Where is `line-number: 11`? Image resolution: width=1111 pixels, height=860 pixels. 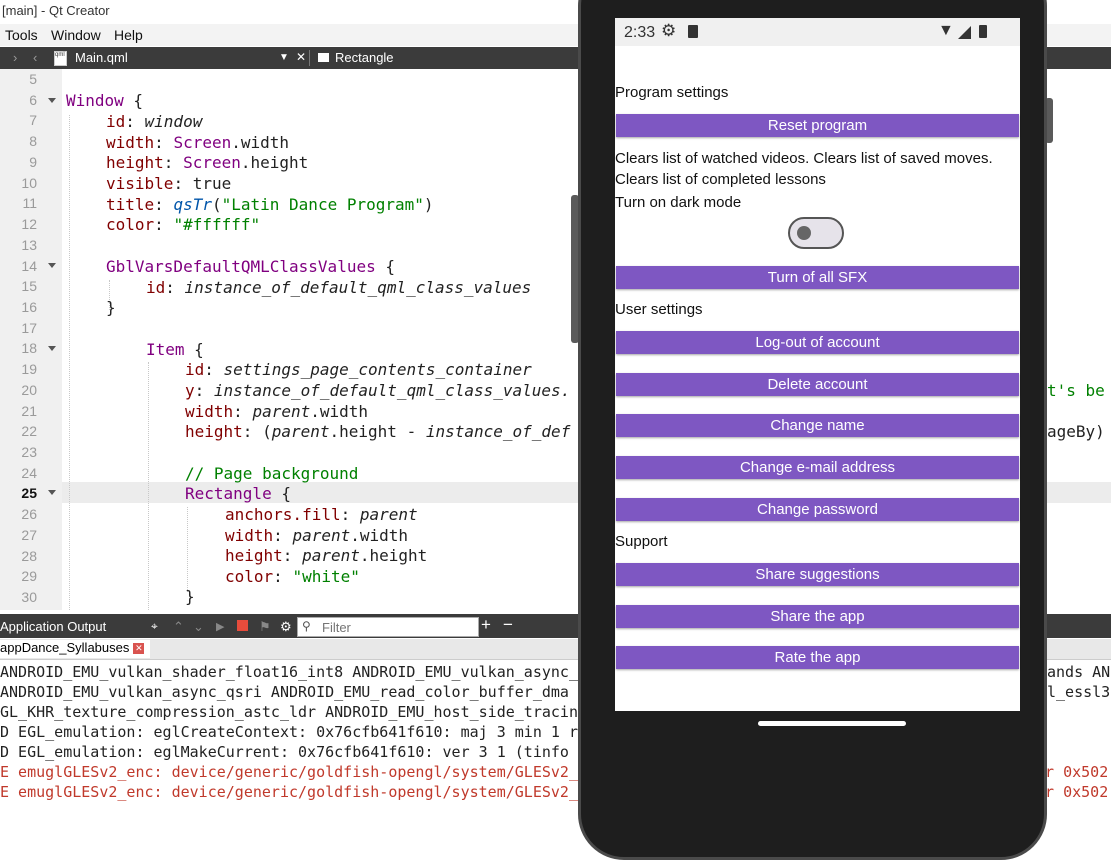
line-number: 11 is located at coordinates (29, 203).